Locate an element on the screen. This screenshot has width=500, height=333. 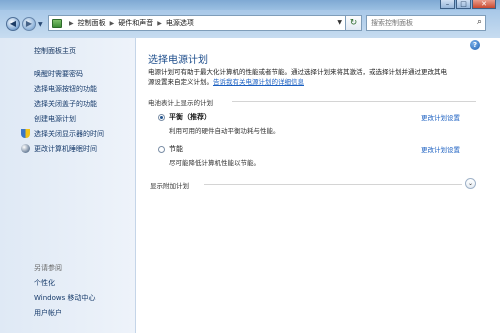
sidebar-item-lid-close: 选择关闭盖子的功能 is located at coordinates (65, 104).